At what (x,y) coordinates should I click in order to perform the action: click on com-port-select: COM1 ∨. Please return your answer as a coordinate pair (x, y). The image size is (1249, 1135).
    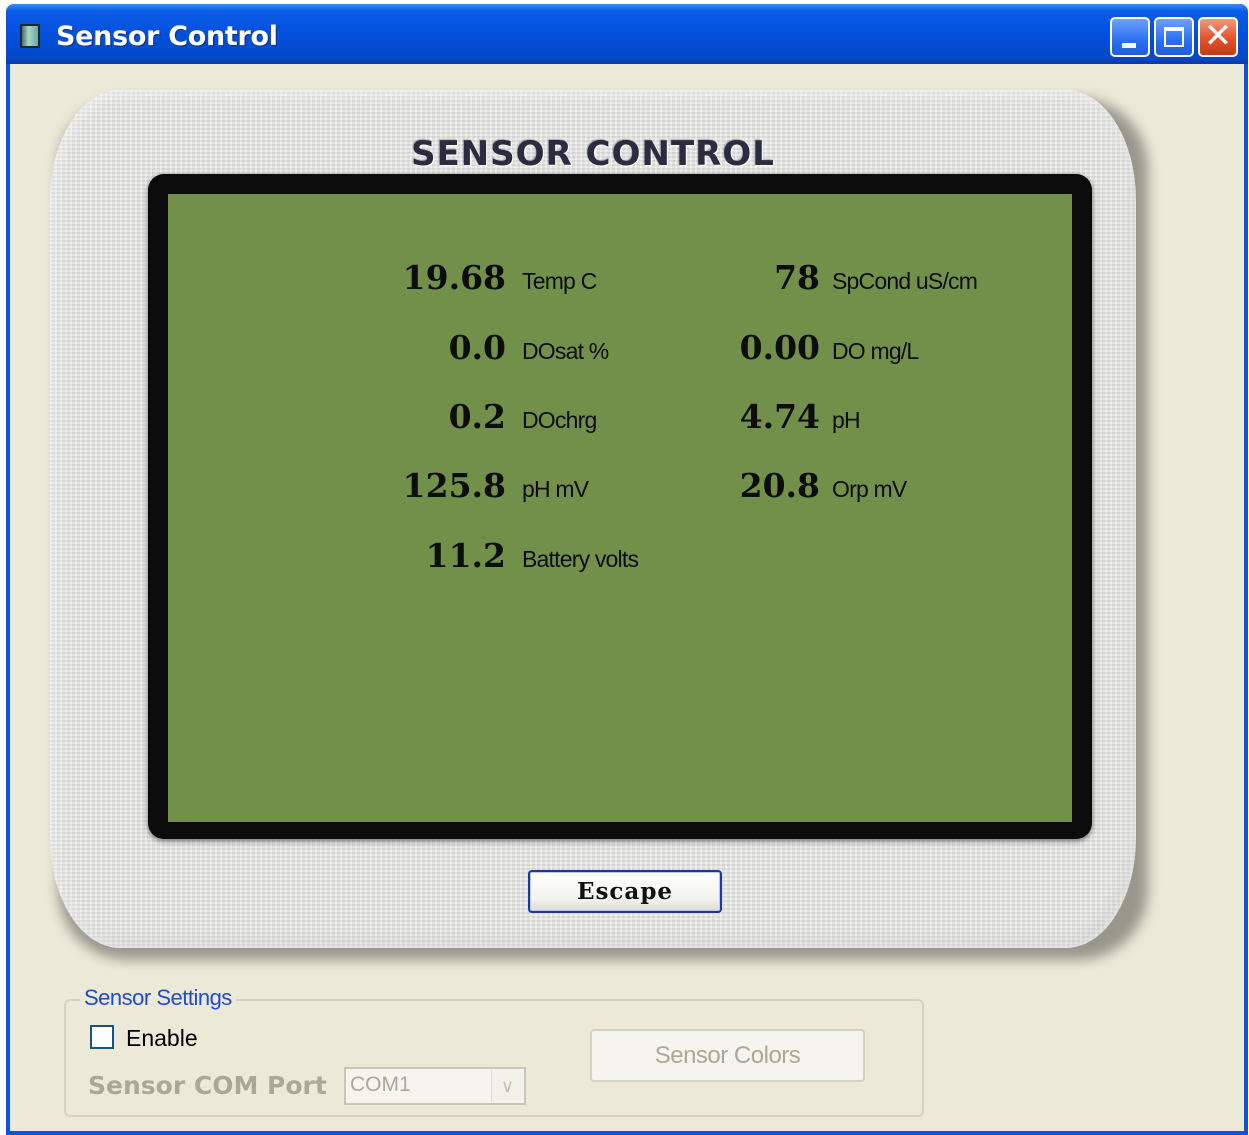
    Looking at the image, I should click on (435, 1086).